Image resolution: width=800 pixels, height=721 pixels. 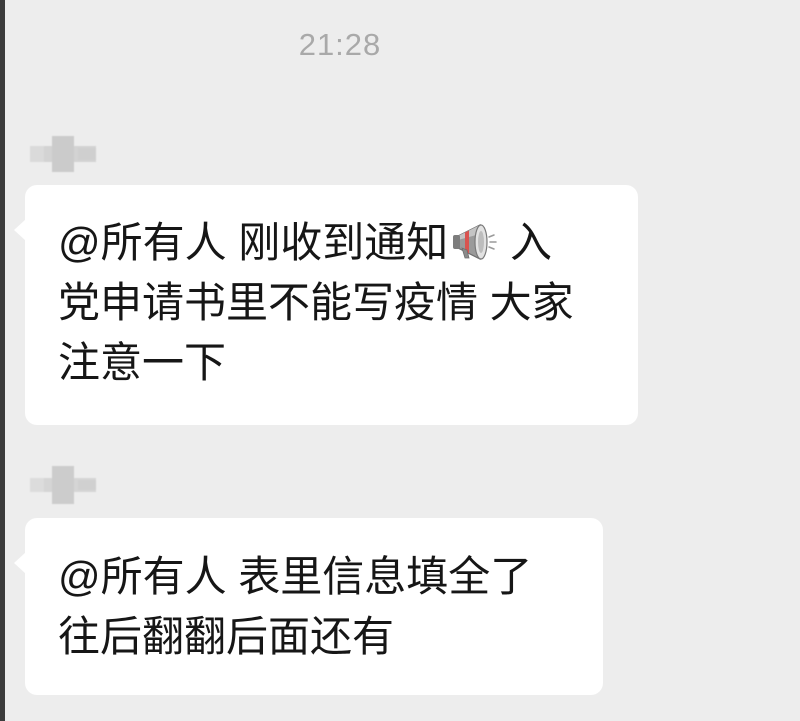 What do you see at coordinates (142, 362) in the screenshot?
I see `message-line: 注意一下` at bounding box center [142, 362].